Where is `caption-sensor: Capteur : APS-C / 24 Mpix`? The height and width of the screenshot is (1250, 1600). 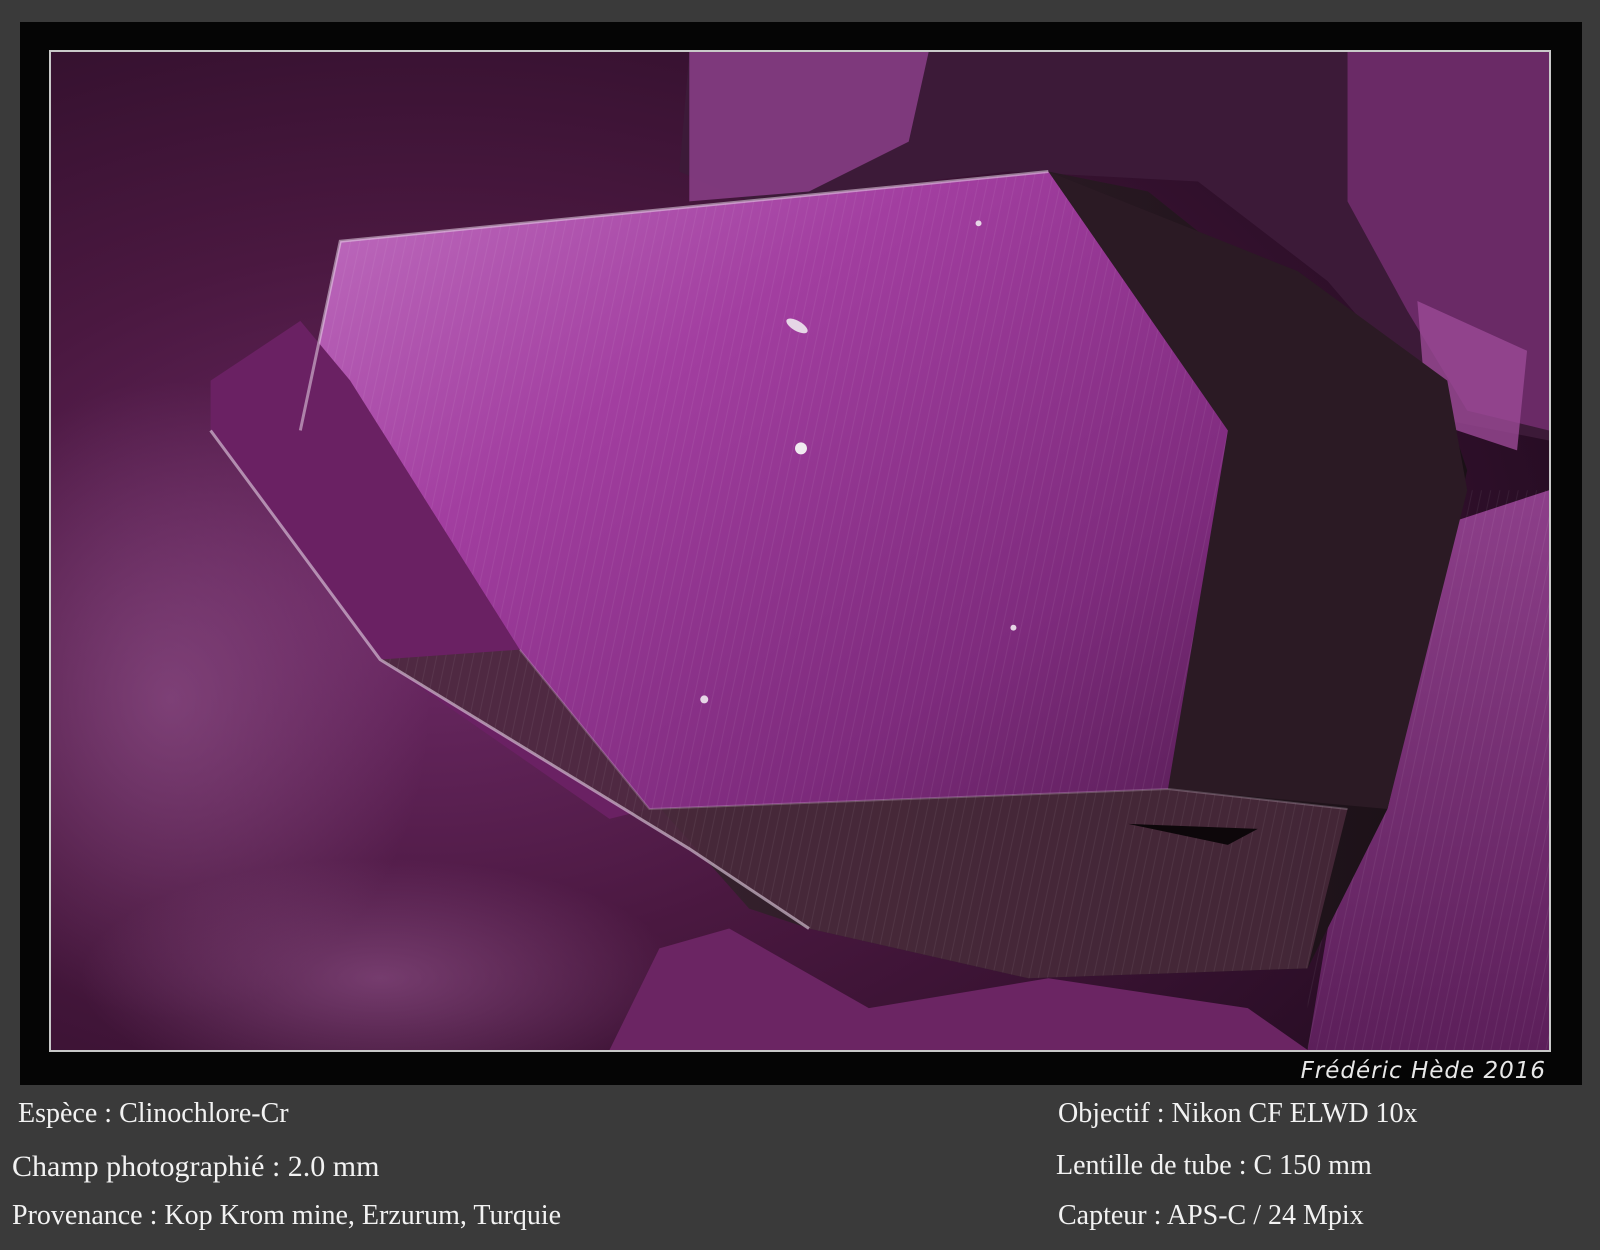 caption-sensor: Capteur : APS-C / 24 Mpix is located at coordinates (1211, 1215).